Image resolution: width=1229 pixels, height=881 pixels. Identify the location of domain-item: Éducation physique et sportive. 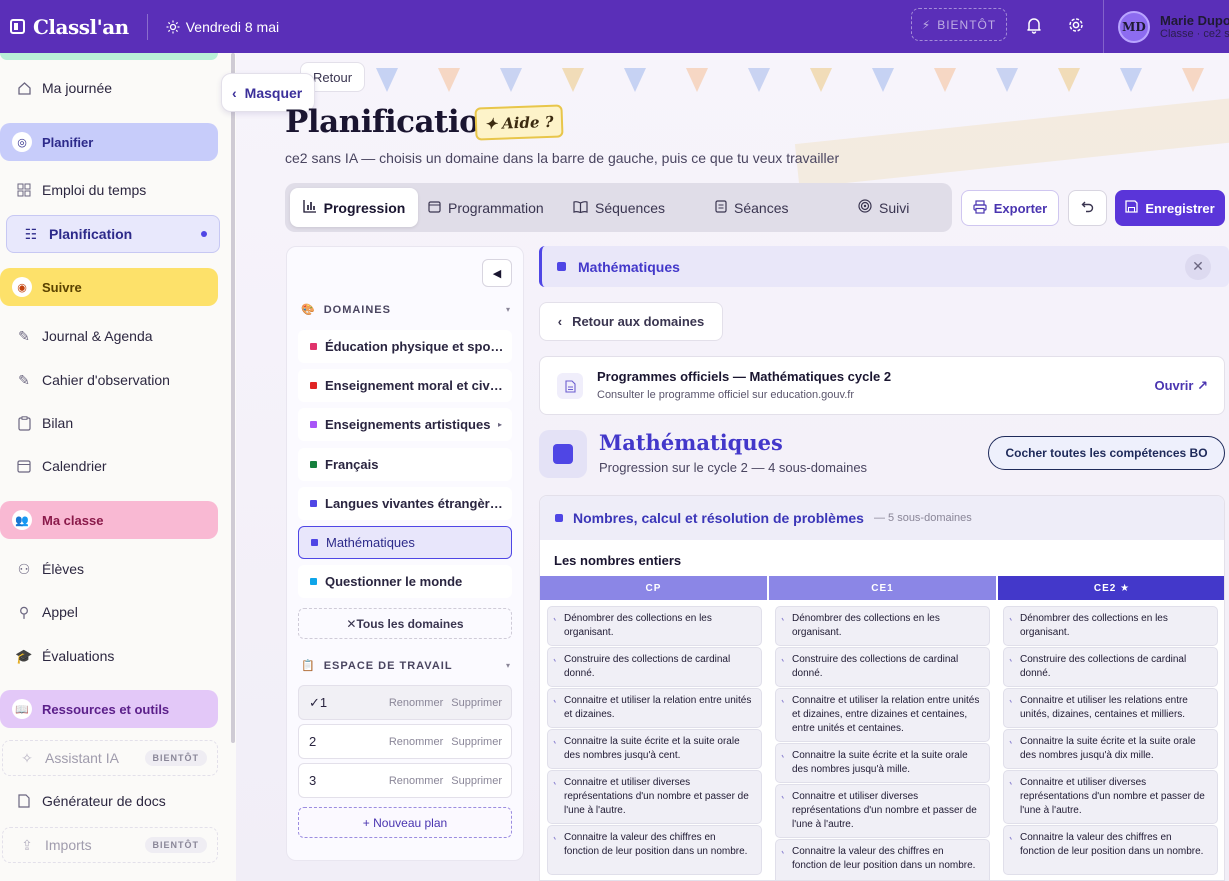
(405, 346).